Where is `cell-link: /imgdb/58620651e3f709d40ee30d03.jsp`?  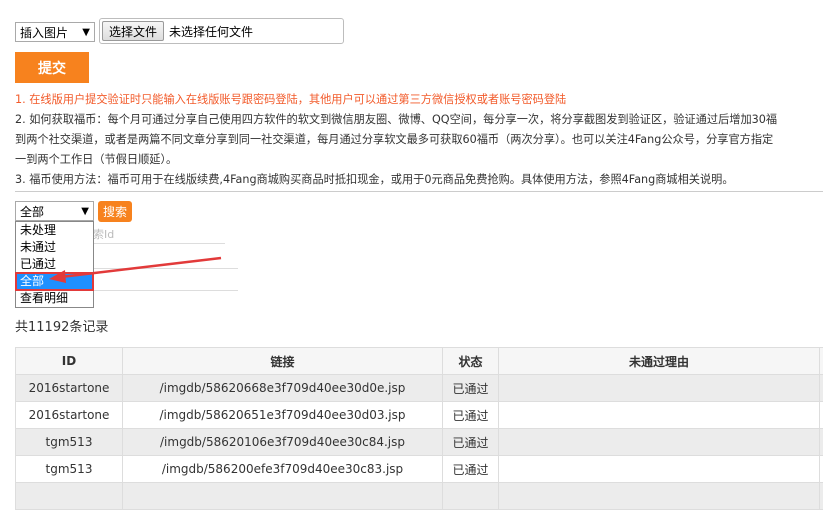
cell-link: /imgdb/58620651e3f709d40ee30d03.jsp is located at coordinates (283, 415).